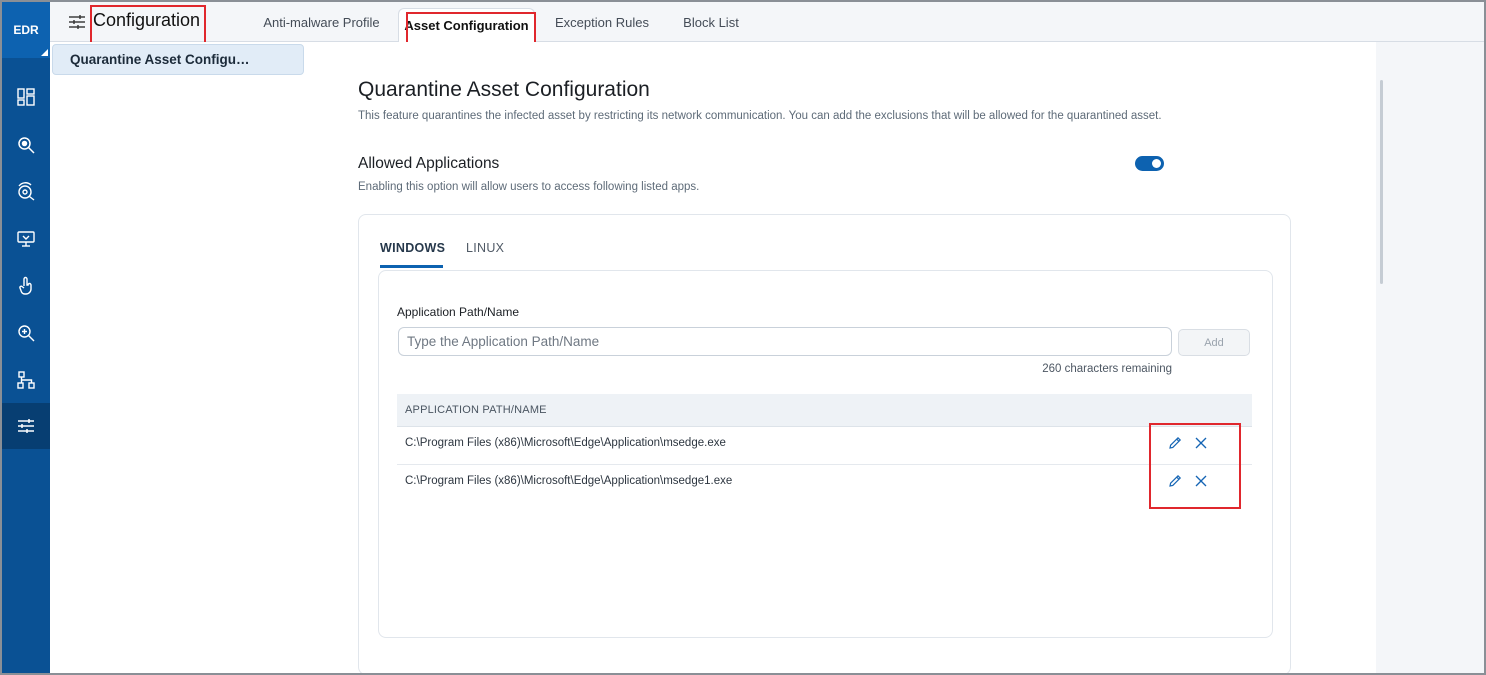 The height and width of the screenshot is (675, 1486). I want to click on dashboard-icon, so click(26, 97).